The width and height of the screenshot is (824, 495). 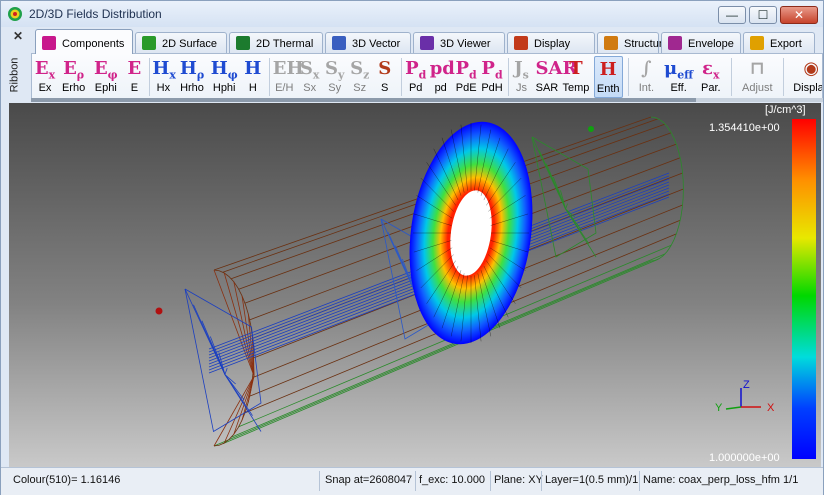 What do you see at coordinates (459, 42) in the screenshot?
I see `tab-3d-viewer: 3D Viewer` at bounding box center [459, 42].